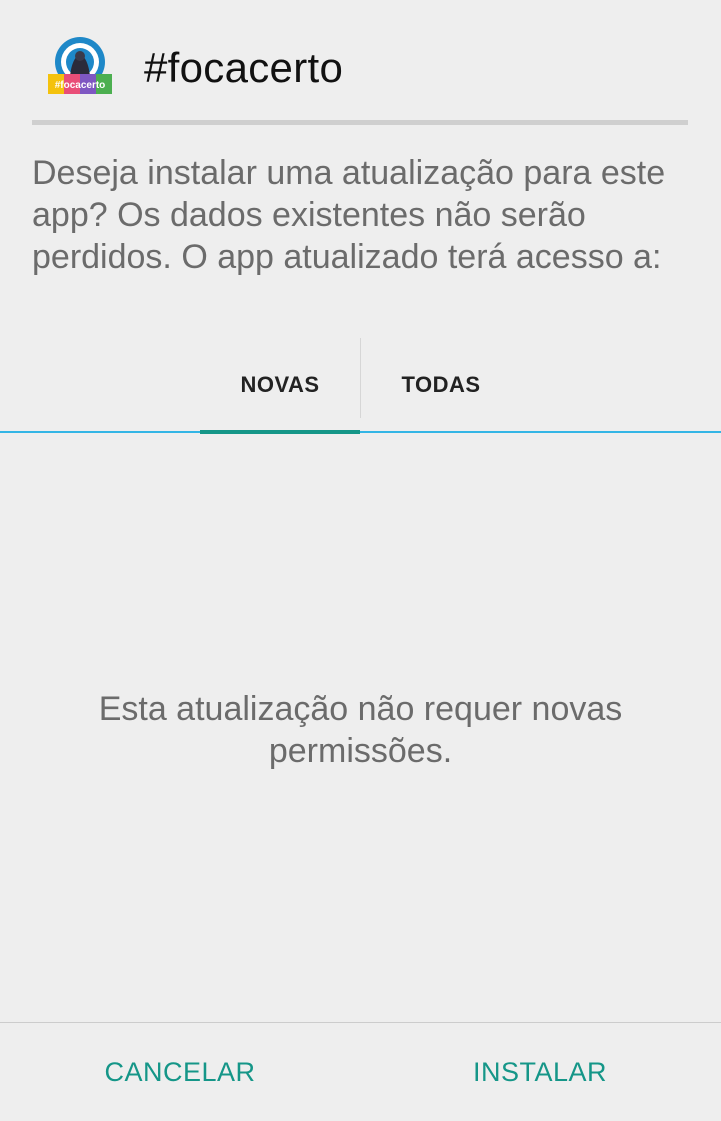 This screenshot has width=721, height=1121. Describe the element at coordinates (80, 85) in the screenshot. I see `app-icon-text: #focacerto` at that location.